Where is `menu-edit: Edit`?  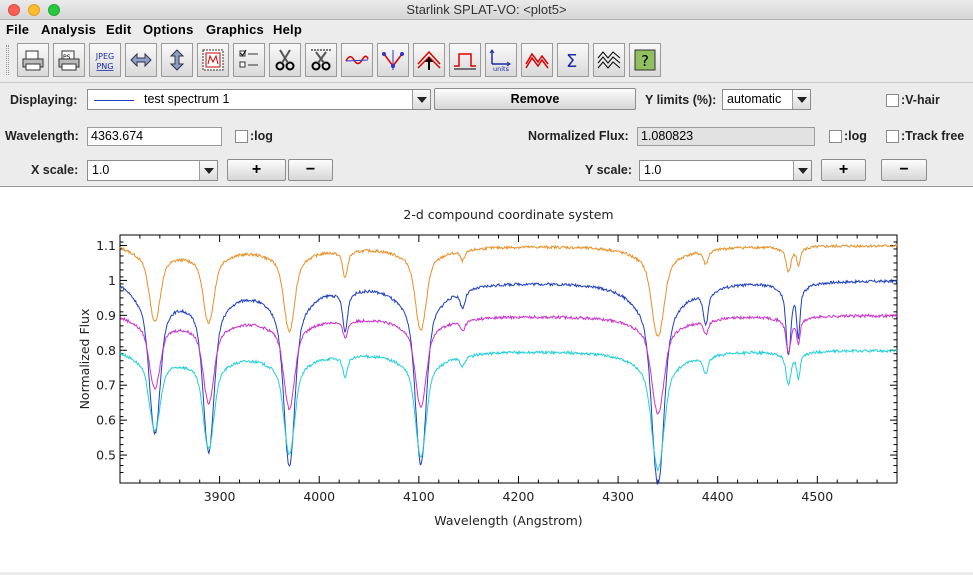
menu-edit: Edit is located at coordinates (118, 29).